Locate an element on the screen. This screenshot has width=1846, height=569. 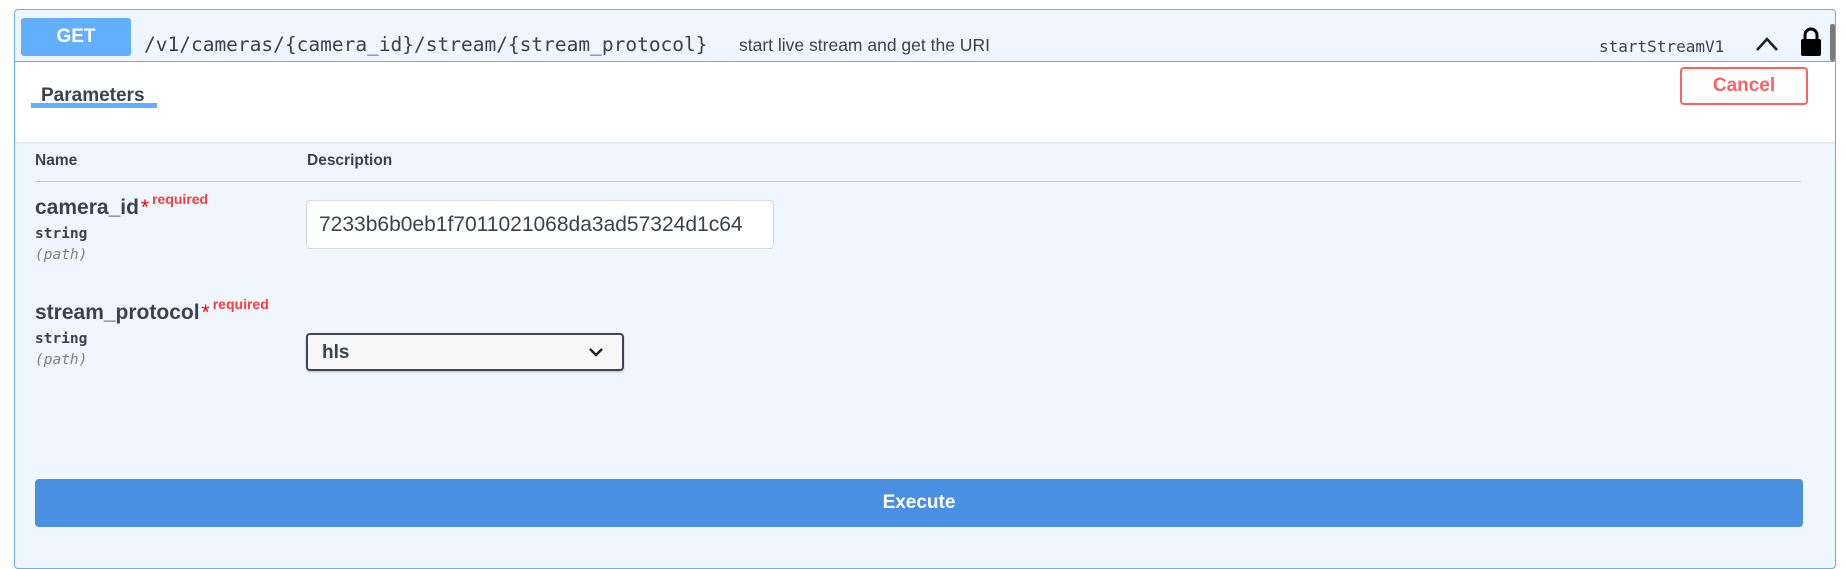
tab-active-indicator is located at coordinates (94, 105).